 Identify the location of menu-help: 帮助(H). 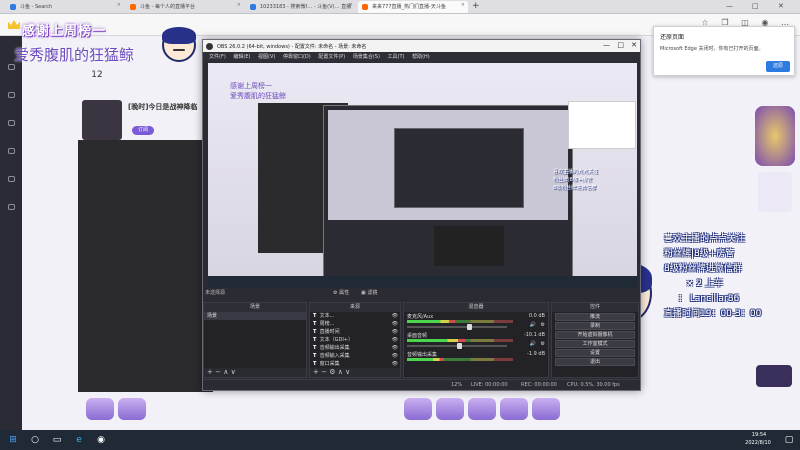
(421, 57).